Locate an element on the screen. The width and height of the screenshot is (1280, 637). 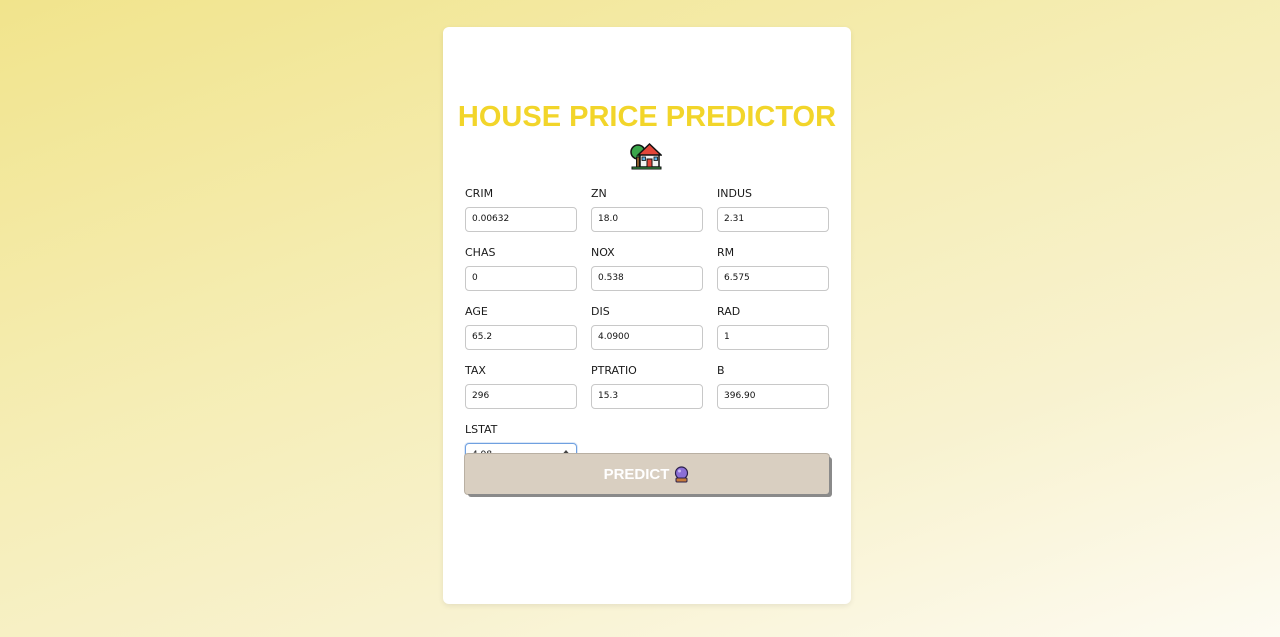
tax-input: 296 is located at coordinates (521, 396).